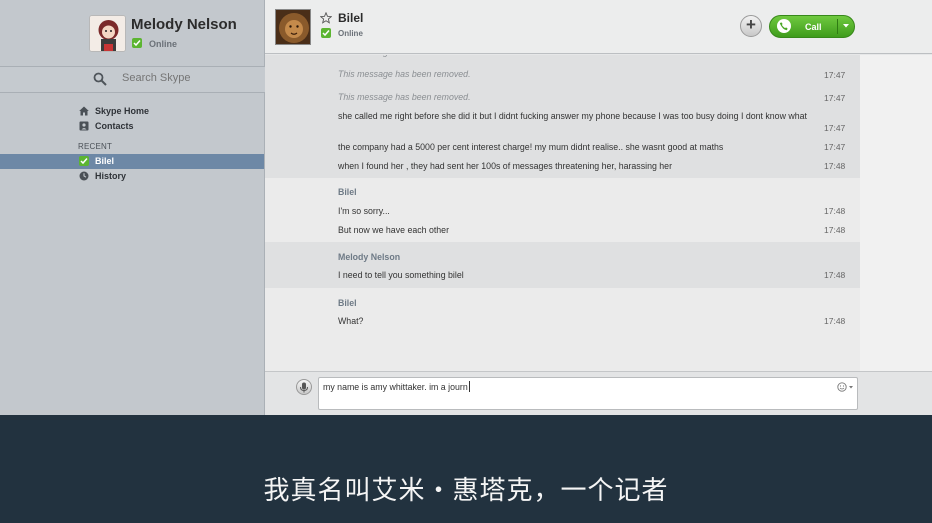 The image size is (932, 523). Describe the element at coordinates (469, 386) in the screenshot. I see `text-caret` at that location.